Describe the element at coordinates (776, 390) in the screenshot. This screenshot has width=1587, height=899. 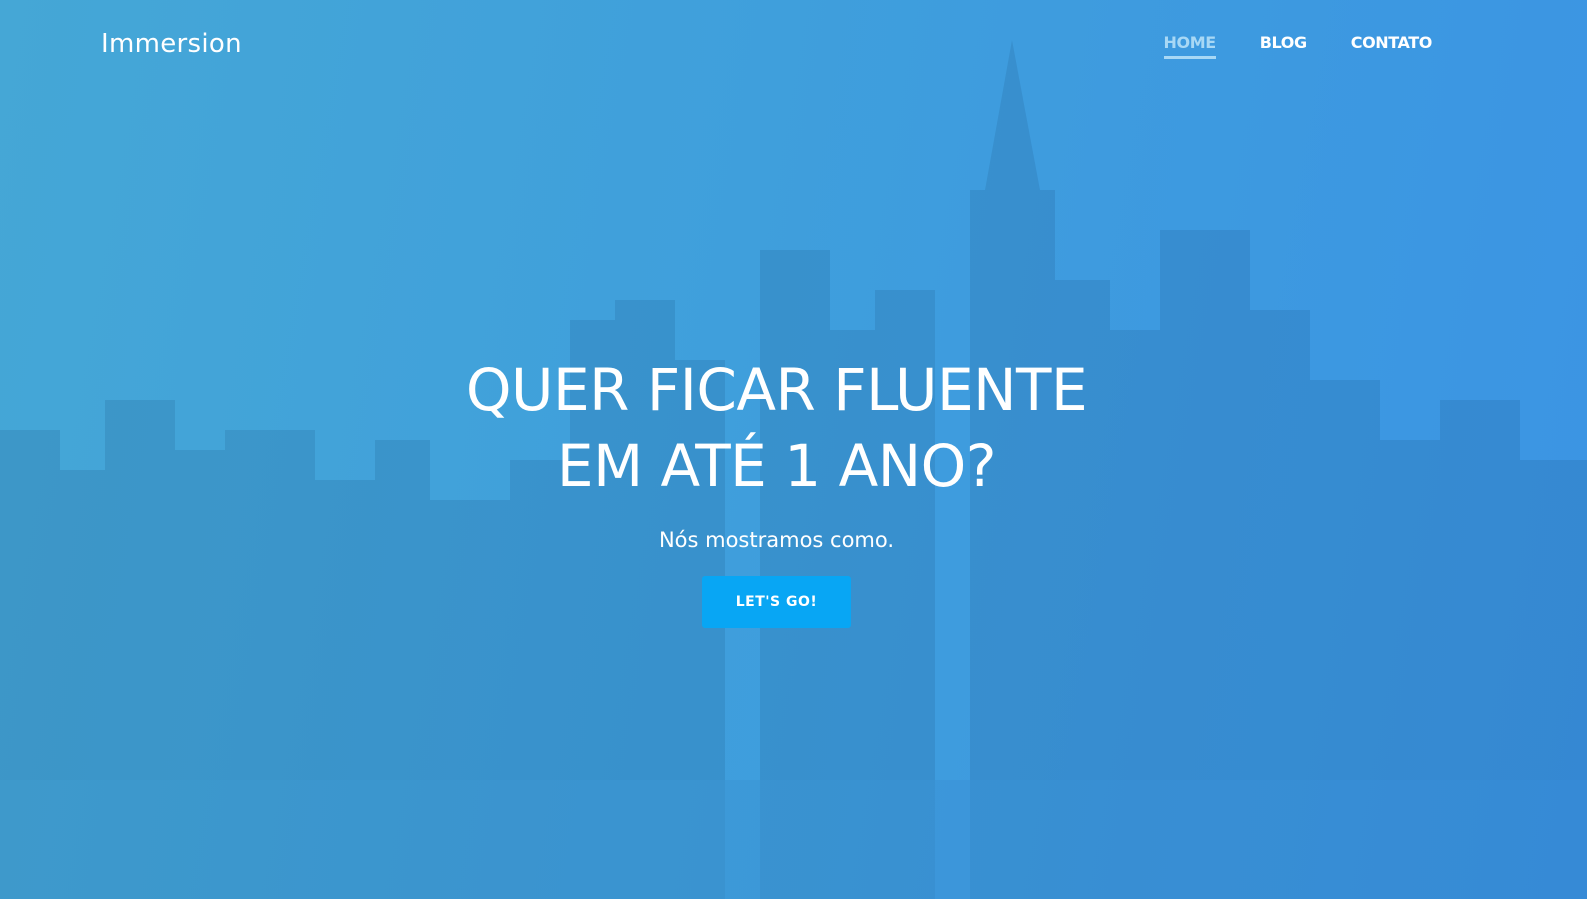
I see `hero-headline-line-1: QUER FICAR FLUENTE` at that location.